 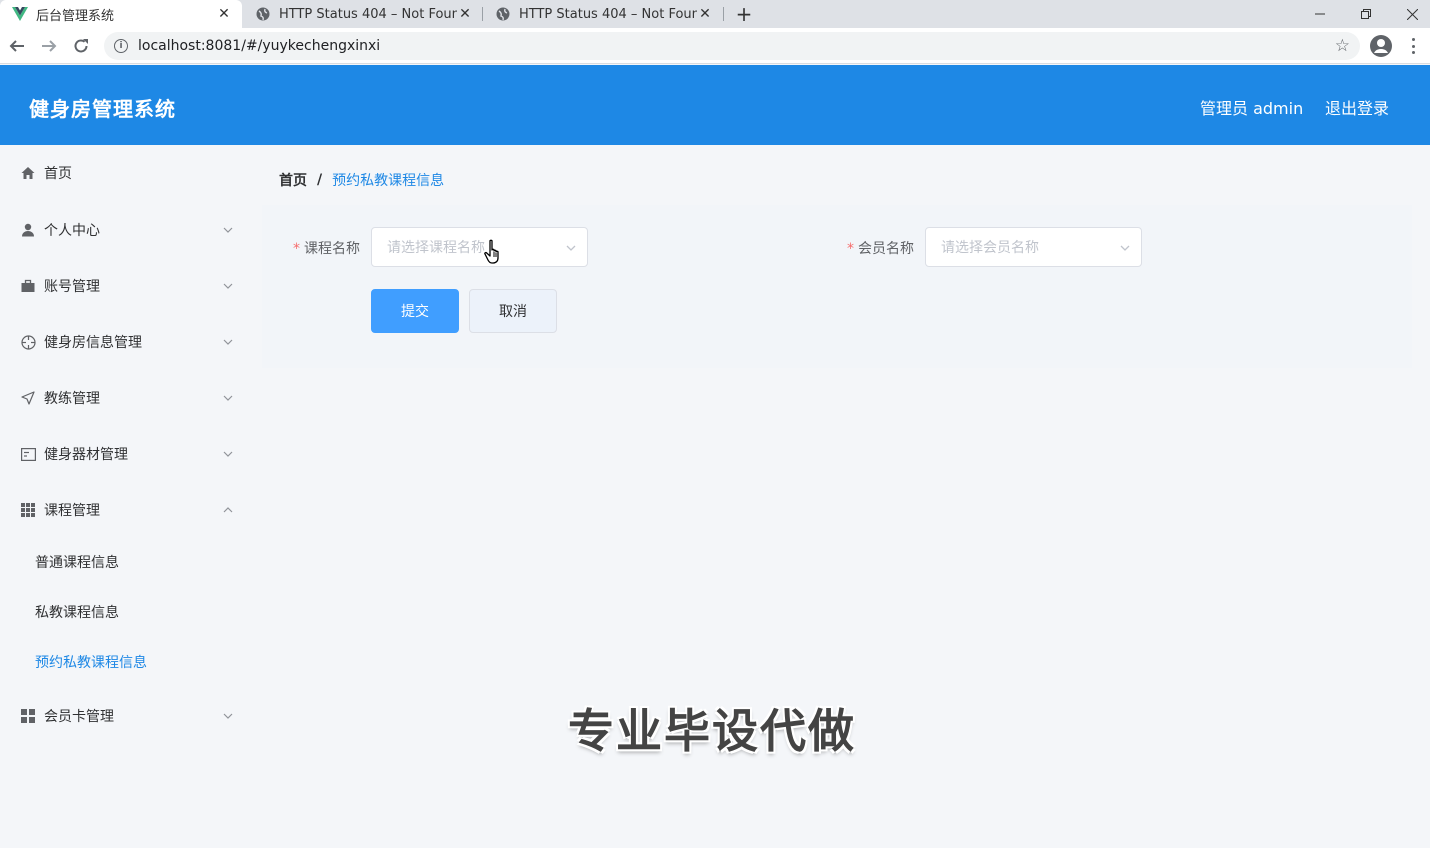 What do you see at coordinates (837, 180) in the screenshot?
I see `breadcrumb: 首页 / 预约私教课程信息` at bounding box center [837, 180].